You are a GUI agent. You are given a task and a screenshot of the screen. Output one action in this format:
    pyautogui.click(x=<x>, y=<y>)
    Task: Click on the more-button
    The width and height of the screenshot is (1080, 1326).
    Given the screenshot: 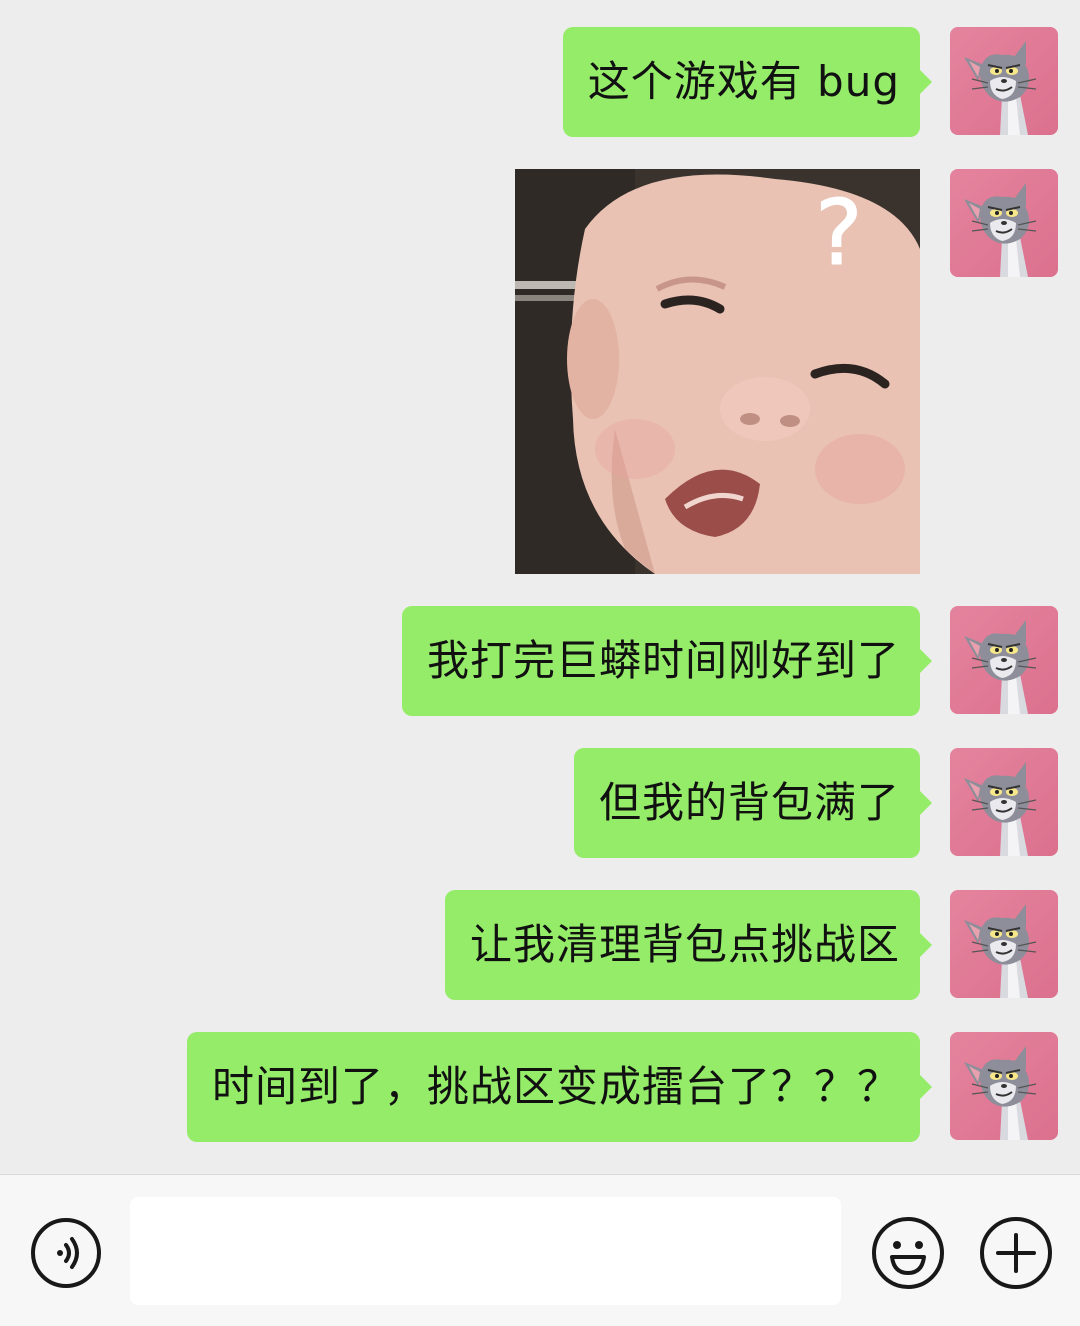 What is the action you would take?
    pyautogui.click(x=1016, y=1253)
    